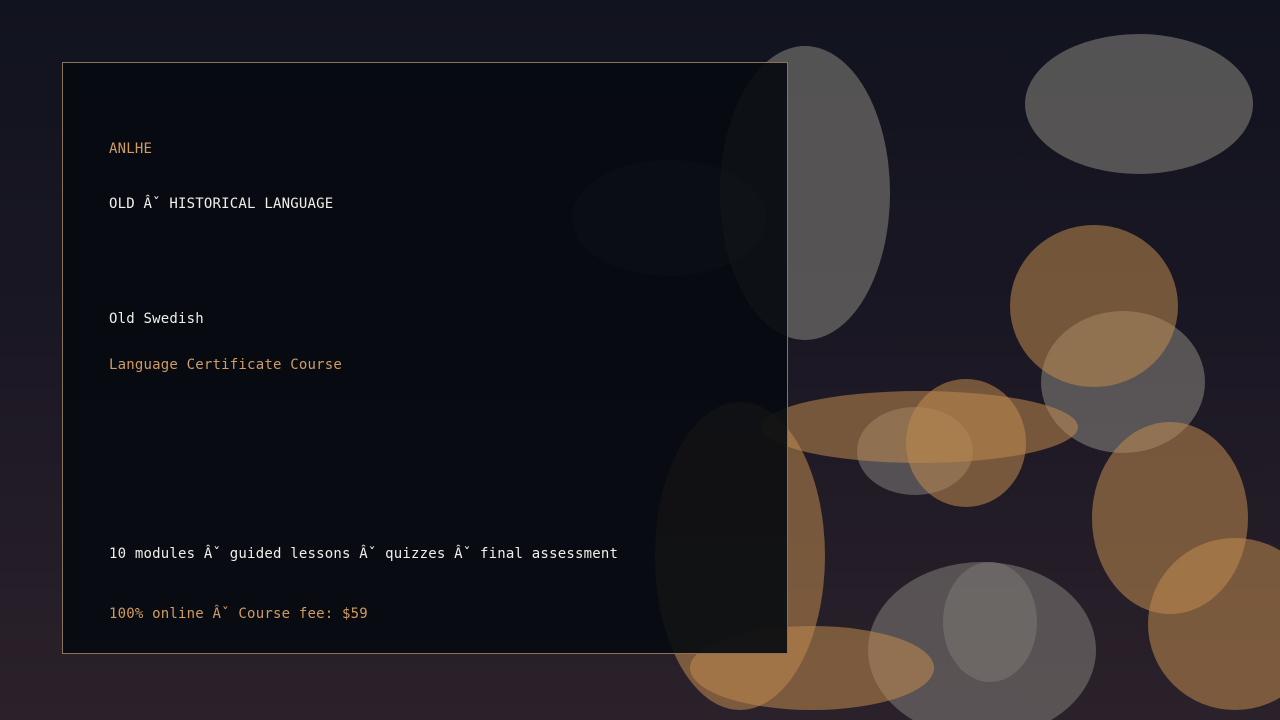 The height and width of the screenshot is (720, 1280). I want to click on course-title: Old Swedish, so click(156, 319).